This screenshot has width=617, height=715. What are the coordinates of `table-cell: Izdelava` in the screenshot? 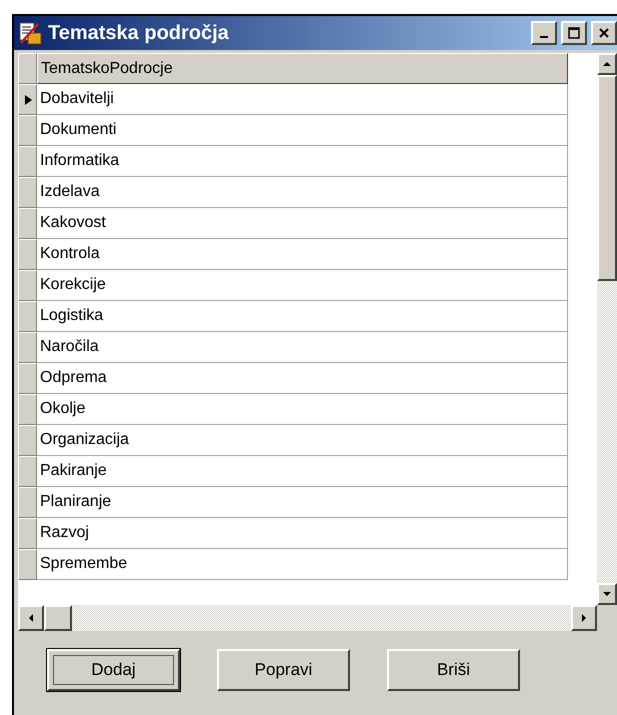 It's located at (302, 192).